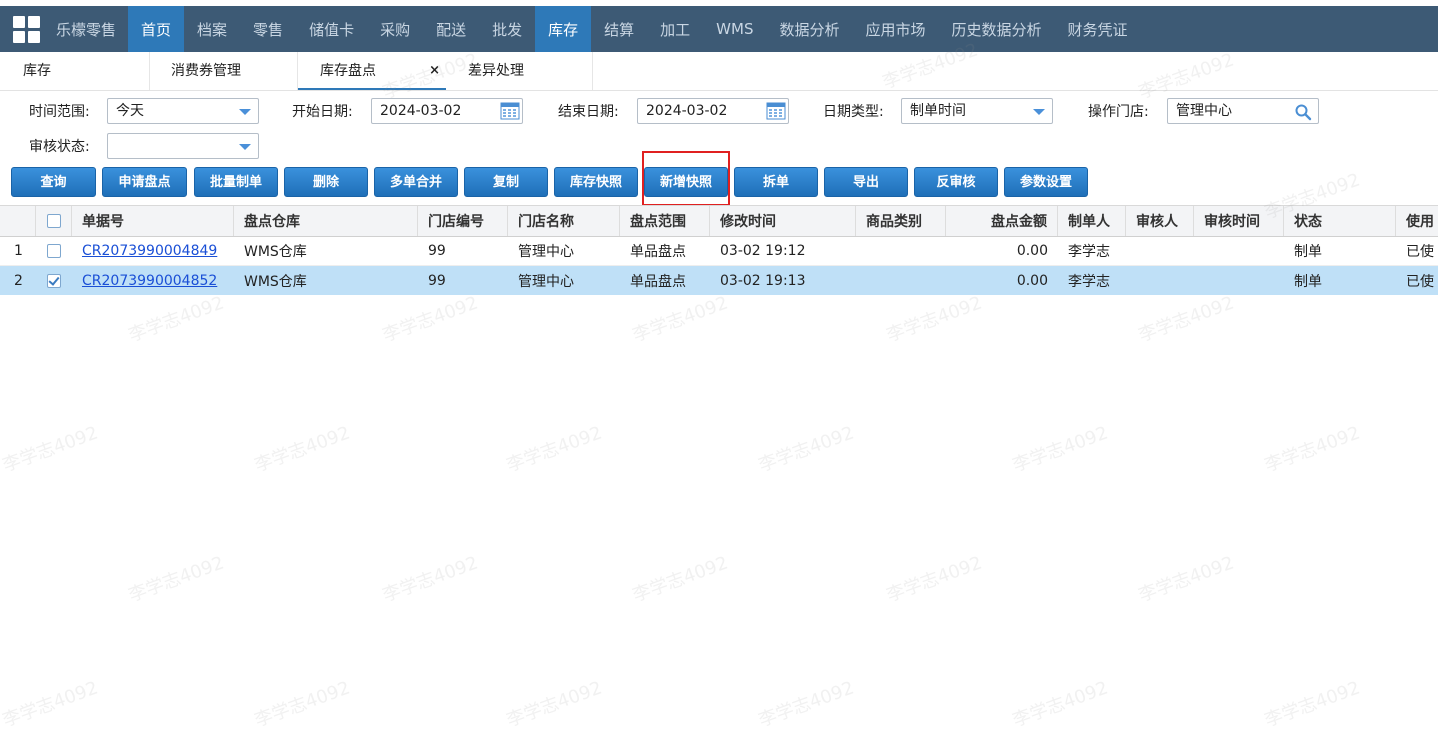 The width and height of the screenshot is (1438, 732). What do you see at coordinates (156, 29) in the screenshot?
I see `nav-item-home: 首页` at bounding box center [156, 29].